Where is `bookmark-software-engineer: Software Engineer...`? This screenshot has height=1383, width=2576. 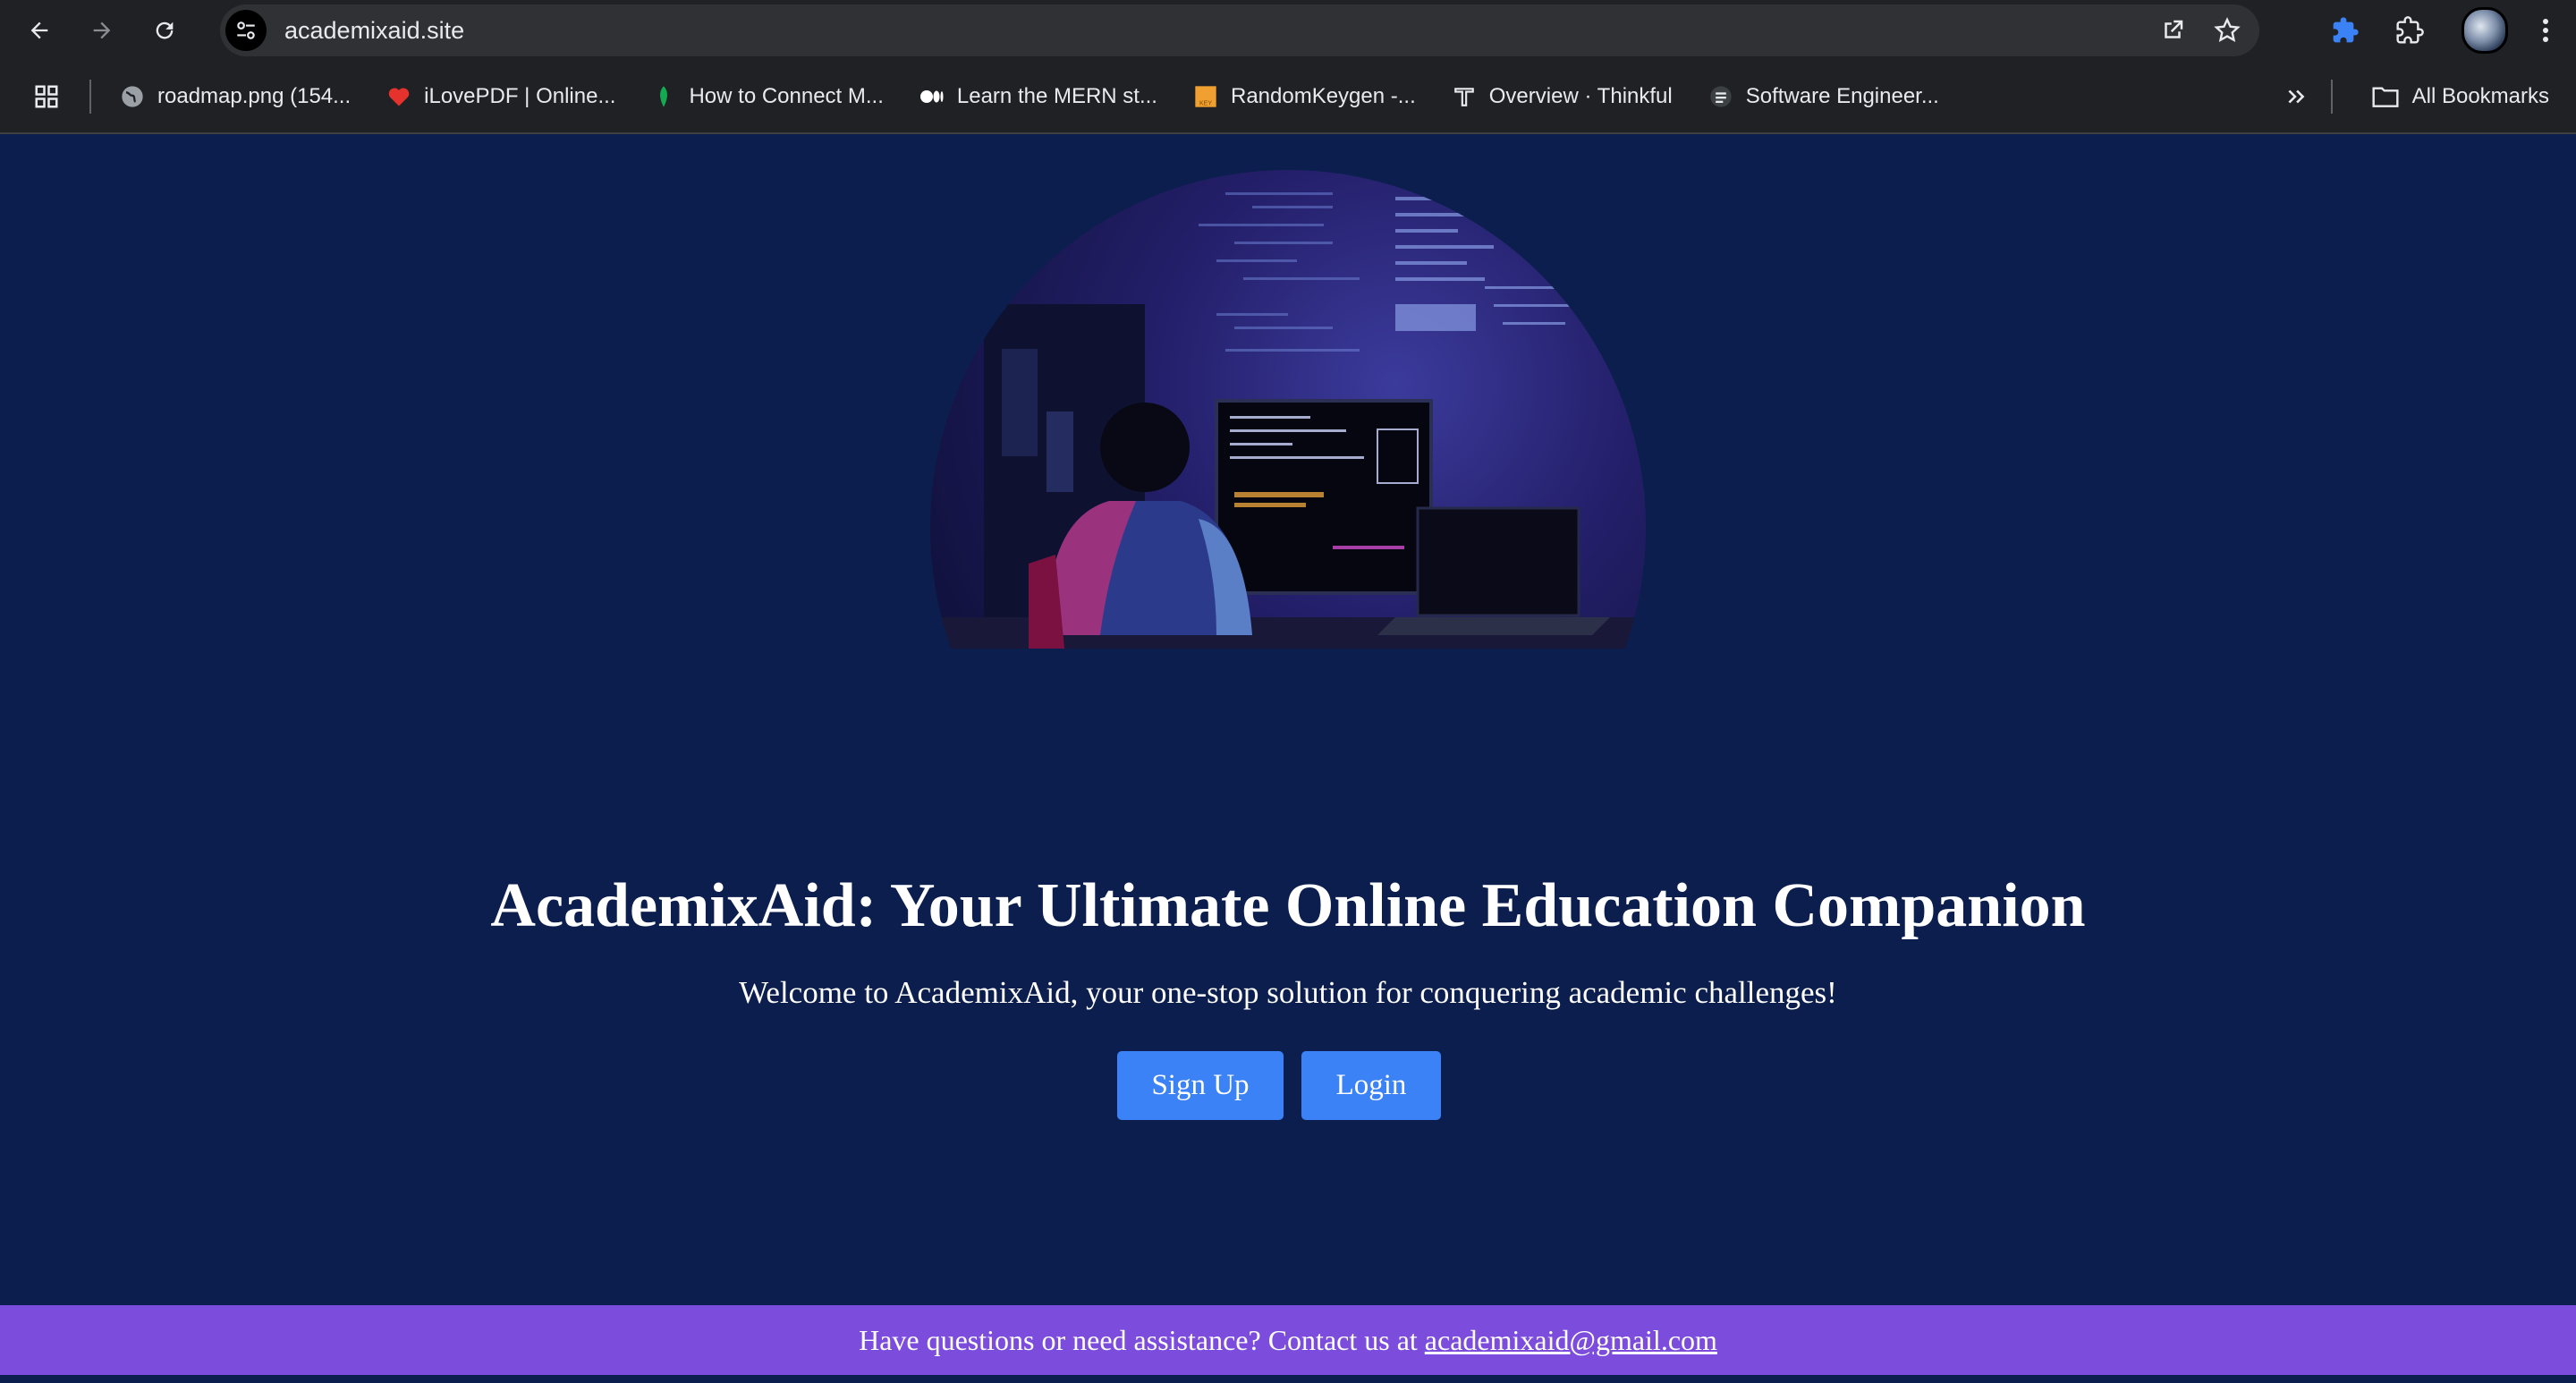 bookmark-software-engineer: Software Engineer... is located at coordinates (1823, 97).